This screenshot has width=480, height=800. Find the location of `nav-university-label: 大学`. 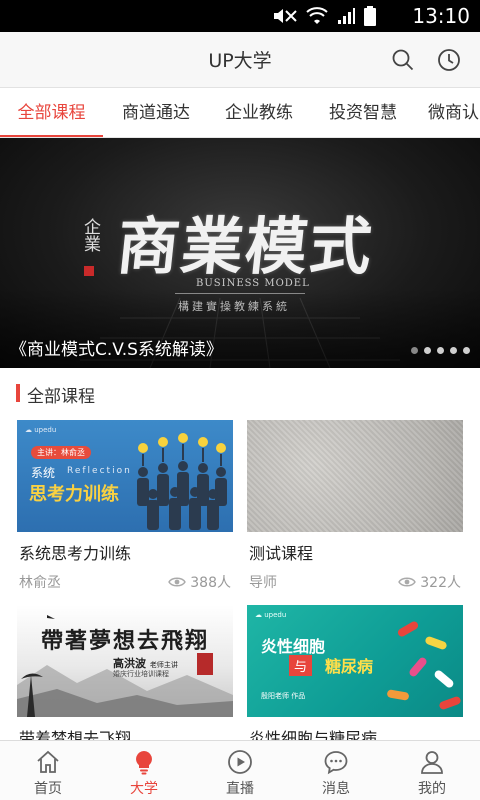

nav-university-label: 大学 is located at coordinates (144, 789).